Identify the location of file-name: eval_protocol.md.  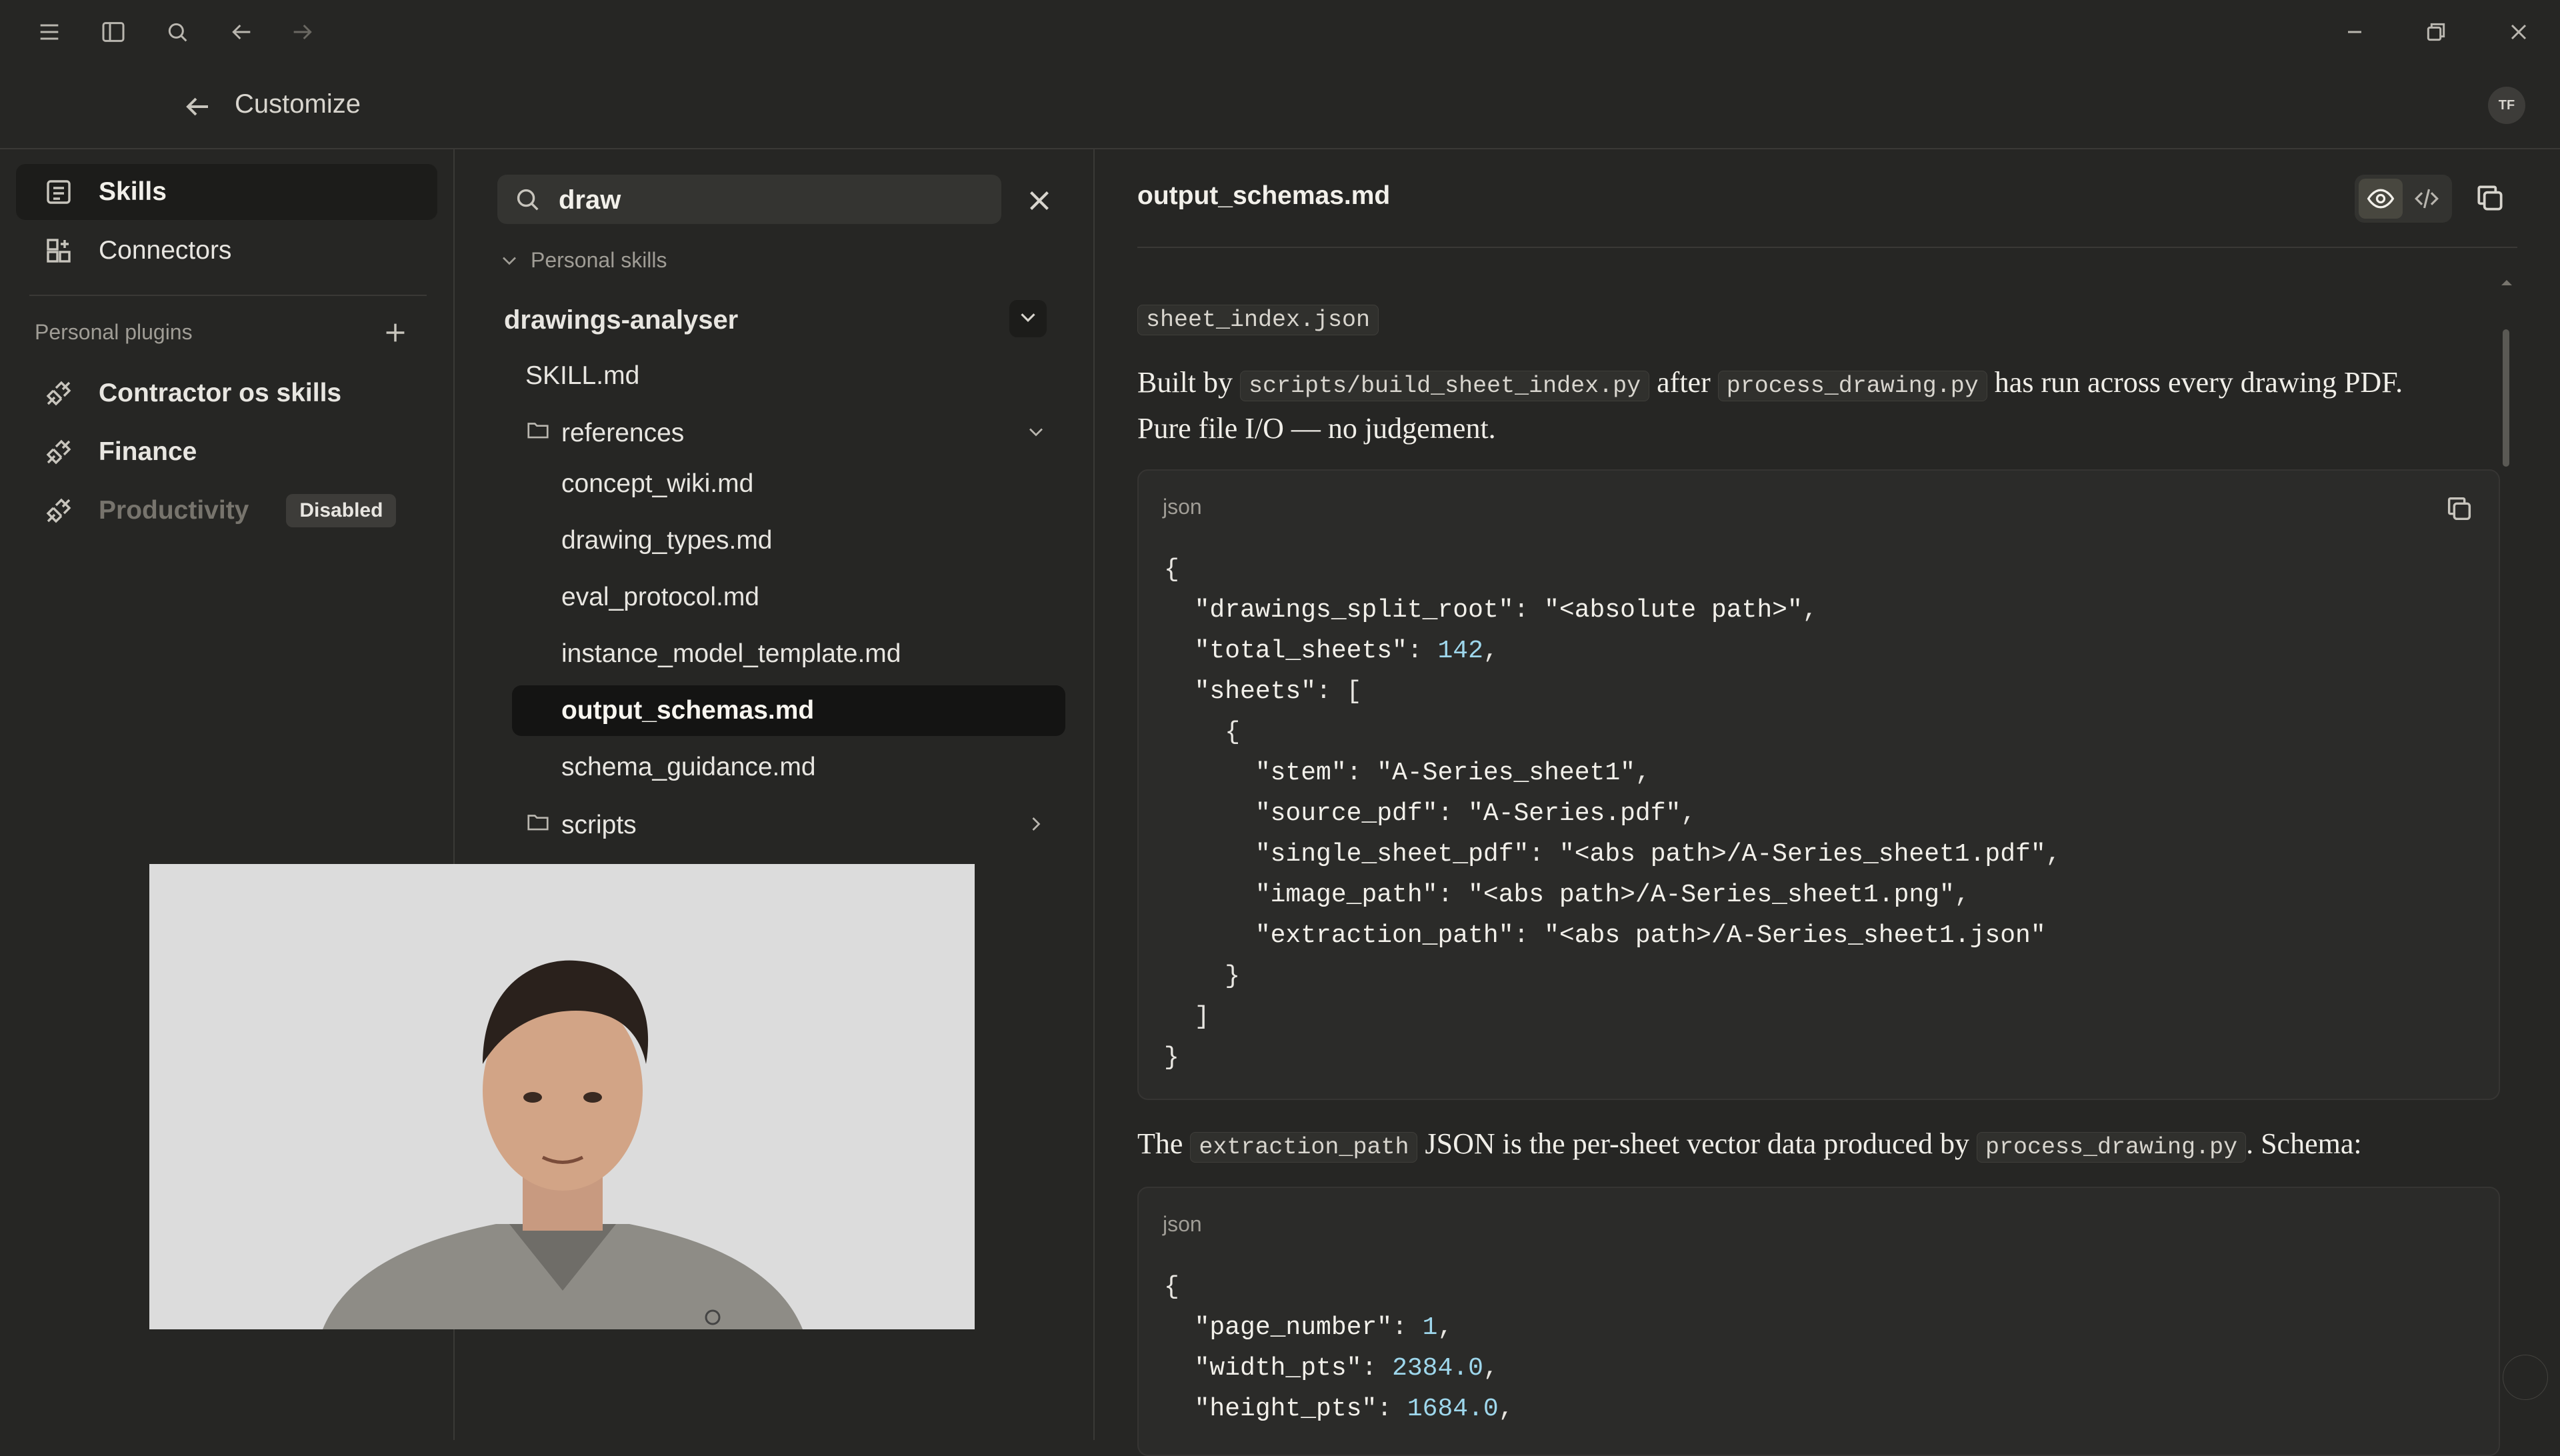
(660, 597).